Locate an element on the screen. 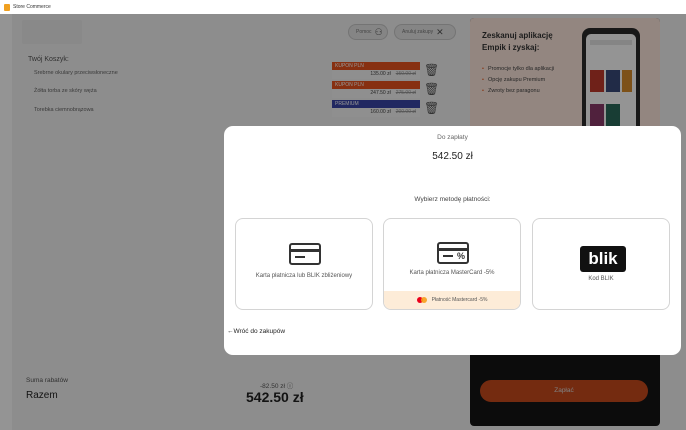 Image resolution: width=686 pixels, height=430 pixels. amount-due-value: 542.50 zł is located at coordinates (452, 156).